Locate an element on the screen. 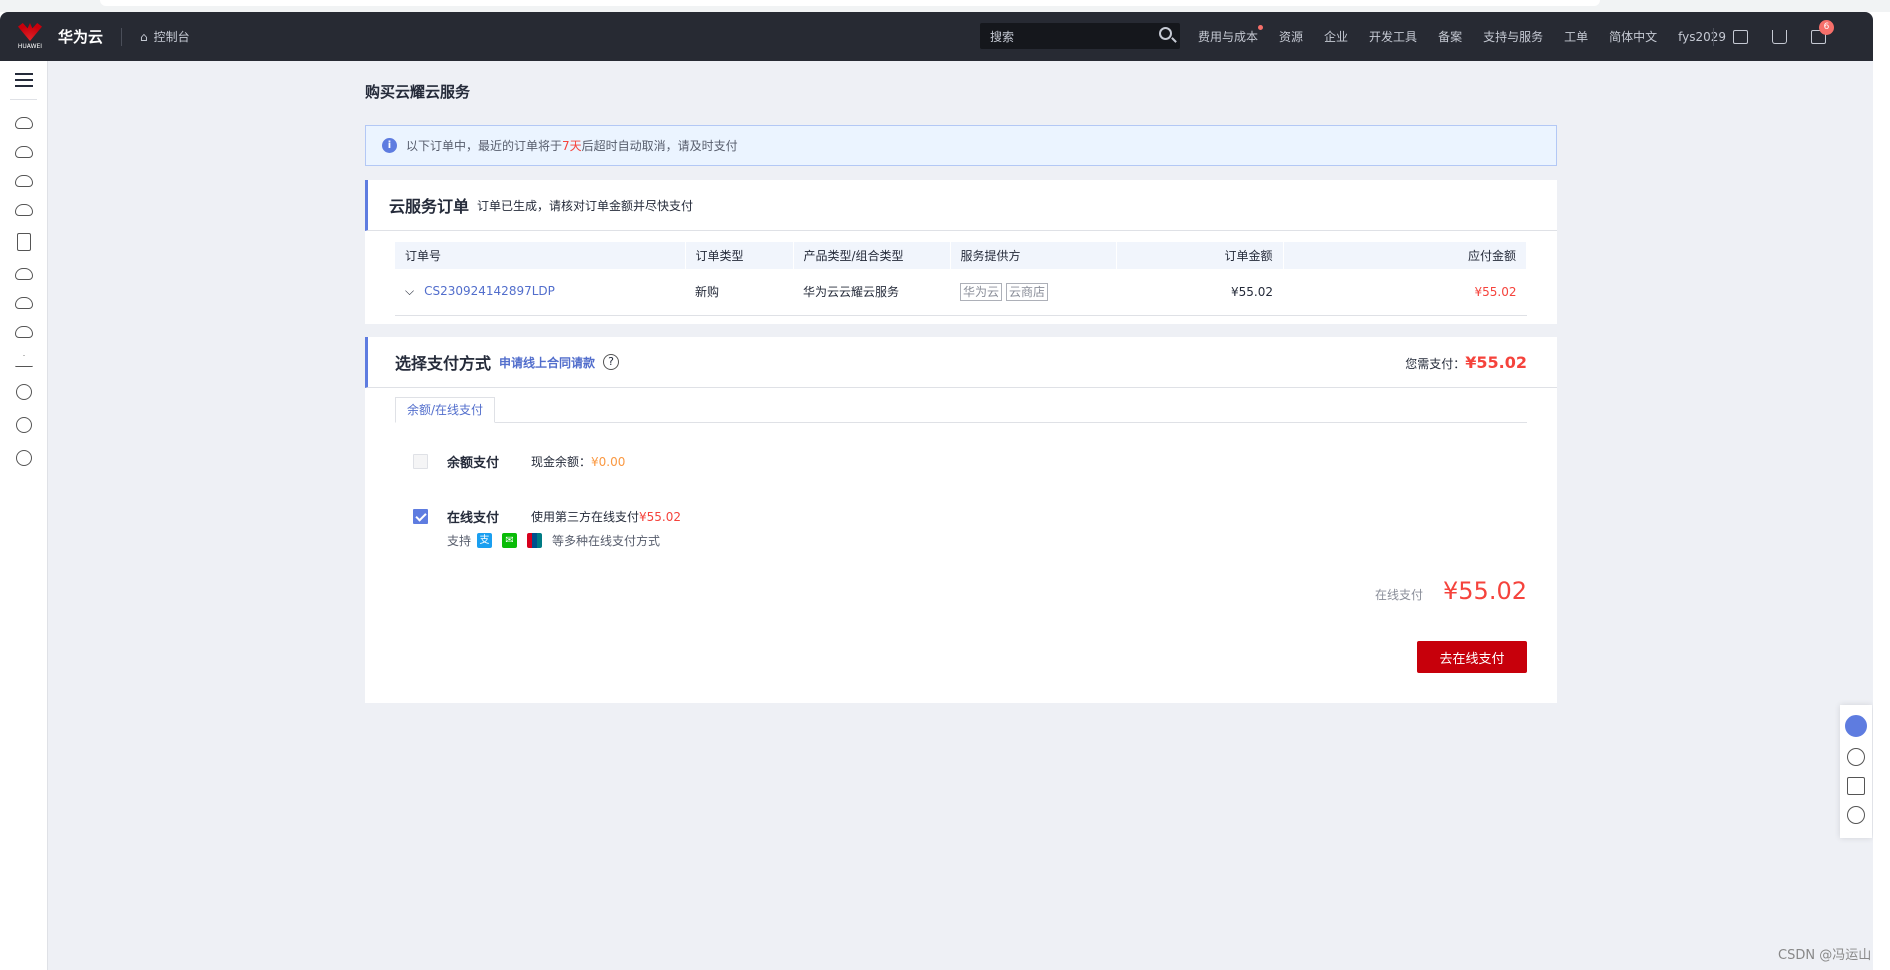 Image resolution: width=1890 pixels, height=970 pixels. wechat-pay-icon: ✉ is located at coordinates (510, 540).